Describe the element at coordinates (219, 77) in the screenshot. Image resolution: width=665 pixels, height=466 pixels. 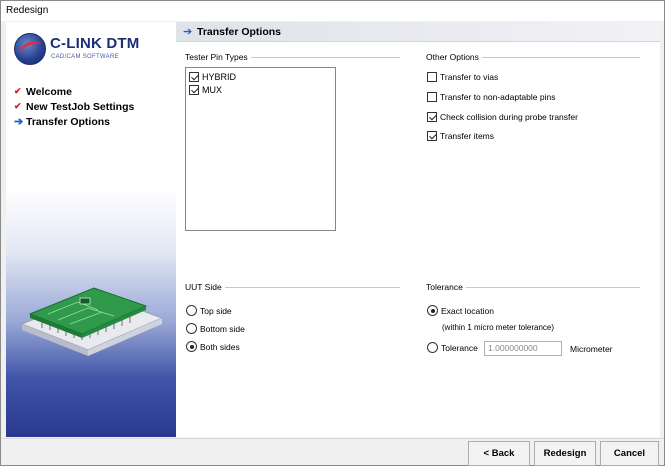
I see `list-item-label: HYBRID` at that location.